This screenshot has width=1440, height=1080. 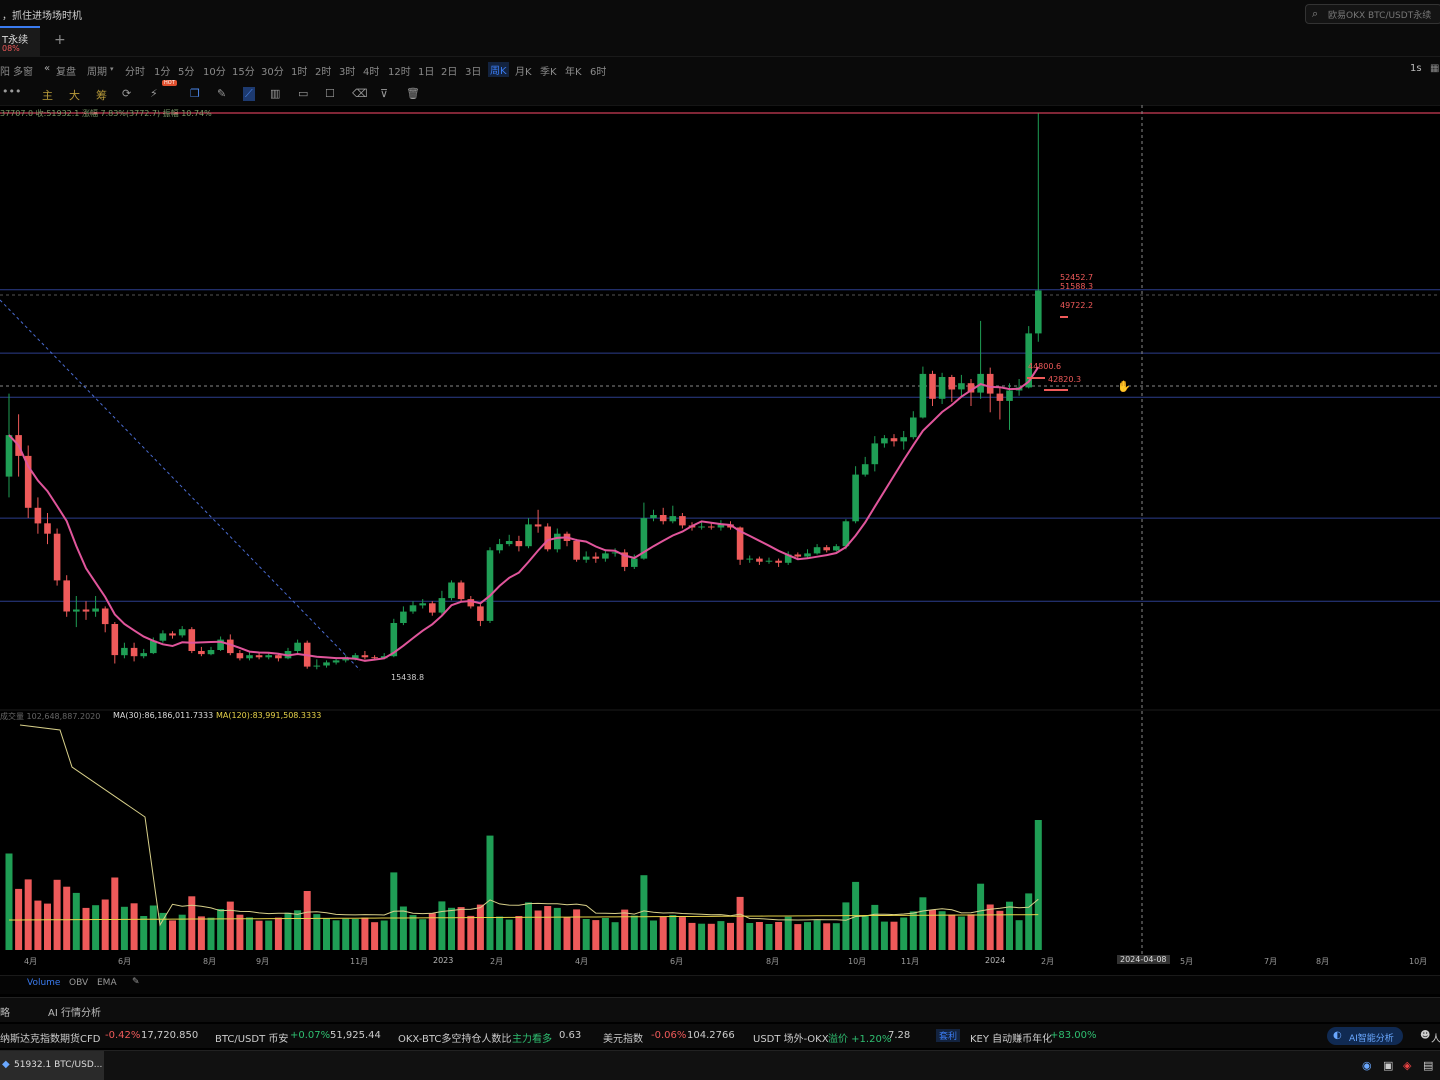 I want to click on period-2h: 2时, so click(x=323, y=70).